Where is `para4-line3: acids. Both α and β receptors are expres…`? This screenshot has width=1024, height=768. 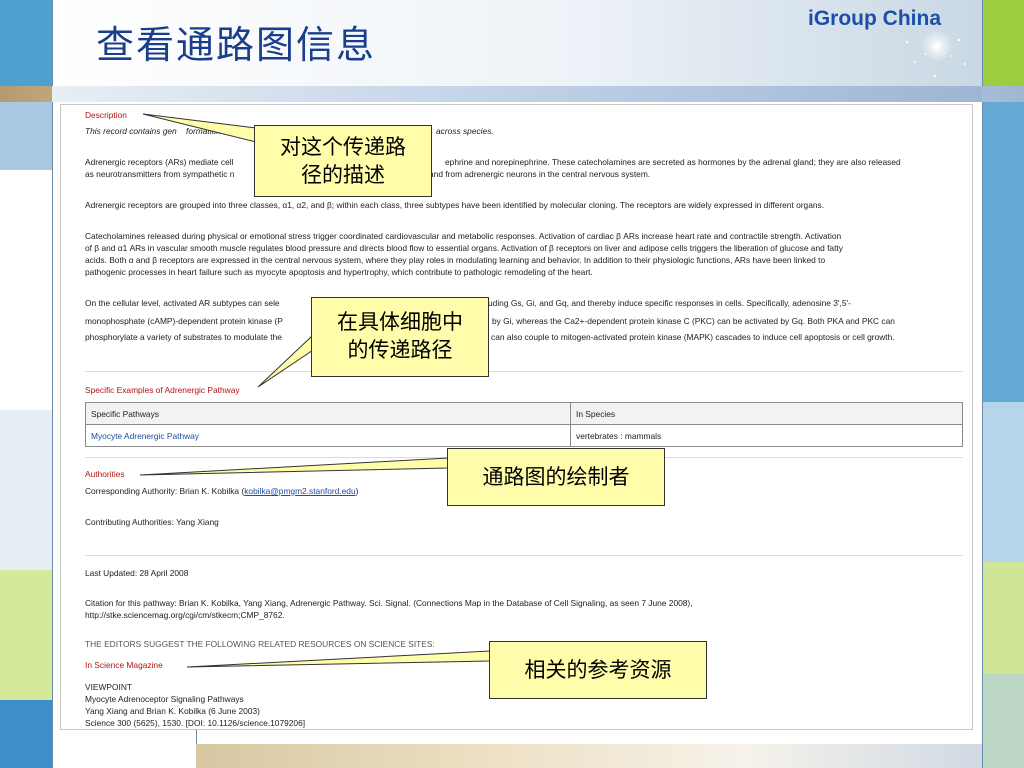 para4-line3: acids. Both α and β receptors are expres… is located at coordinates (455, 260).